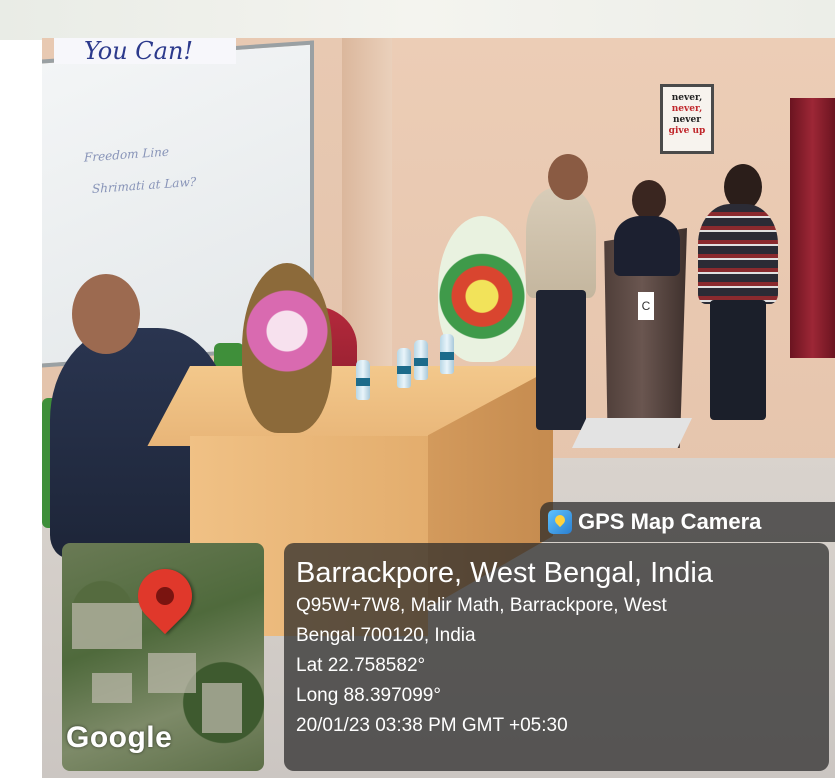 The width and height of the screenshot is (835, 778). I want to click on timestamp: 20/01/23 03:38 PM GMT +05:30, so click(432, 725).